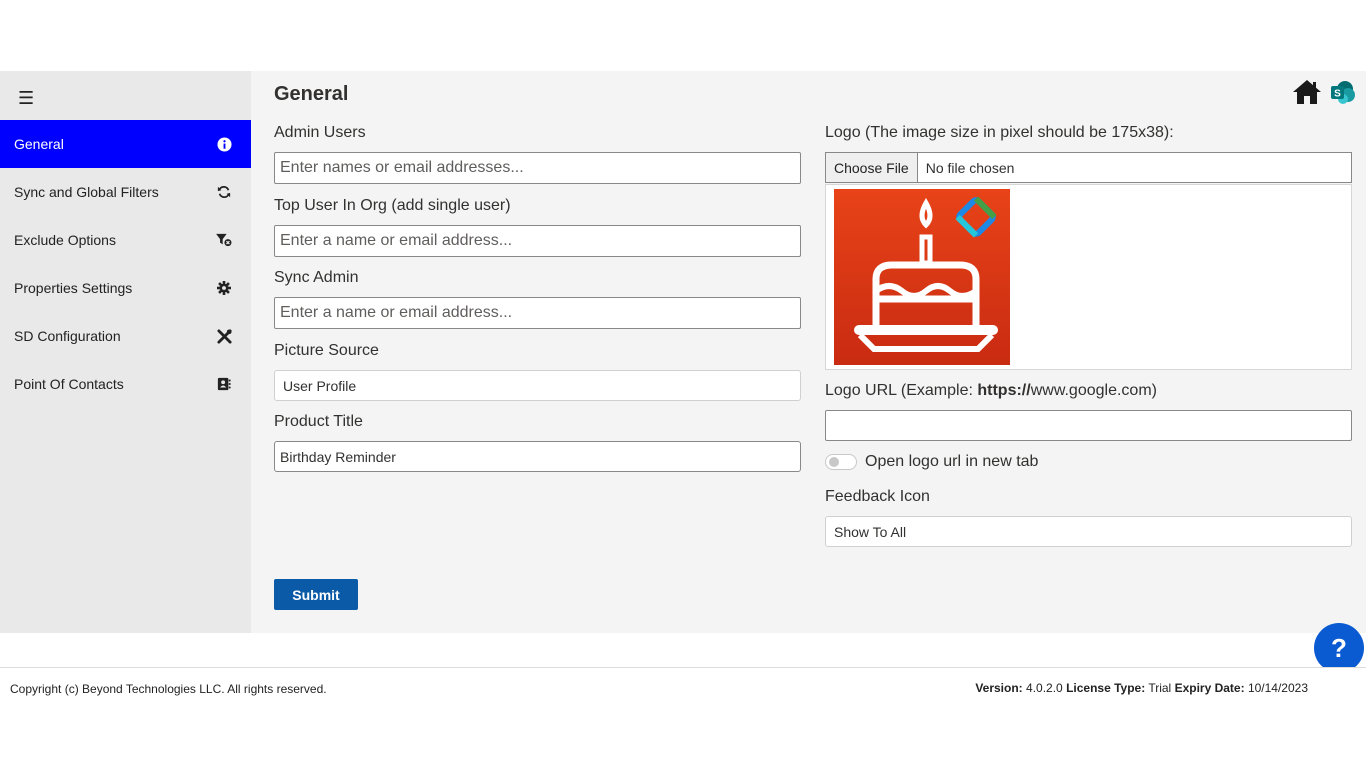 The image size is (1366, 768). I want to click on hamburger-menu-icon: ☰, so click(26, 98).